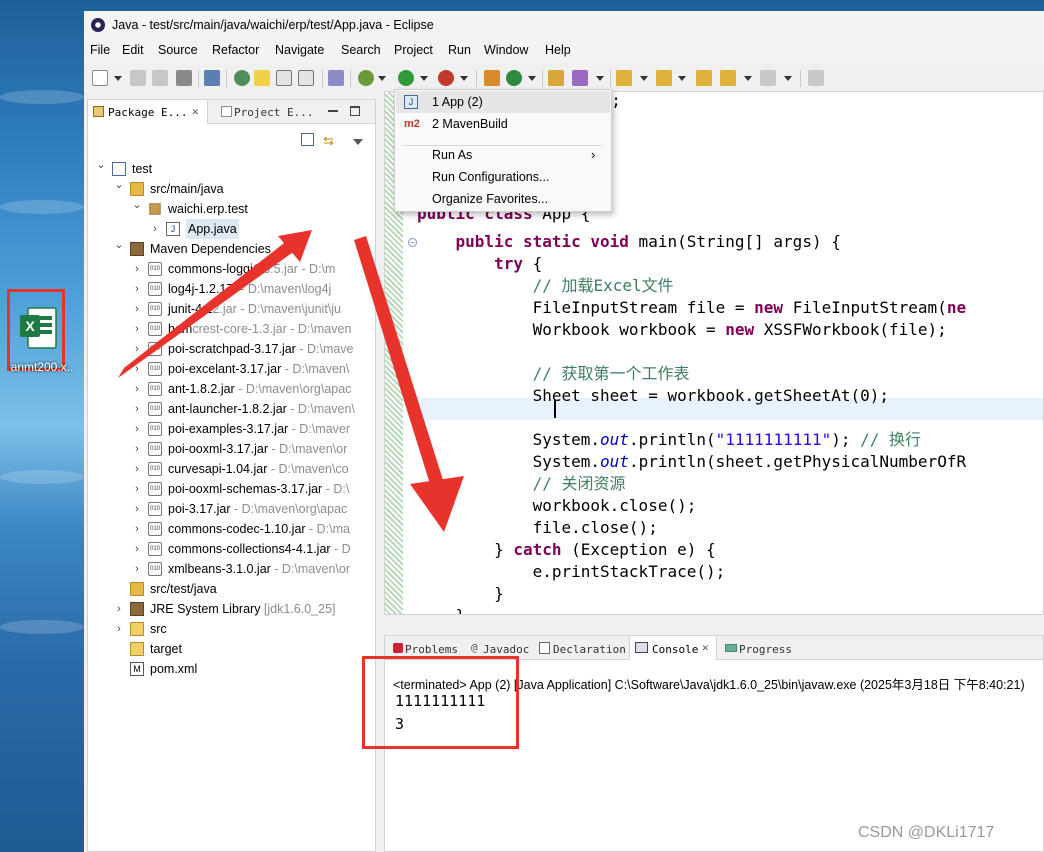  Describe the element at coordinates (769, 307) in the screenshot. I see `code-token: new` at that location.